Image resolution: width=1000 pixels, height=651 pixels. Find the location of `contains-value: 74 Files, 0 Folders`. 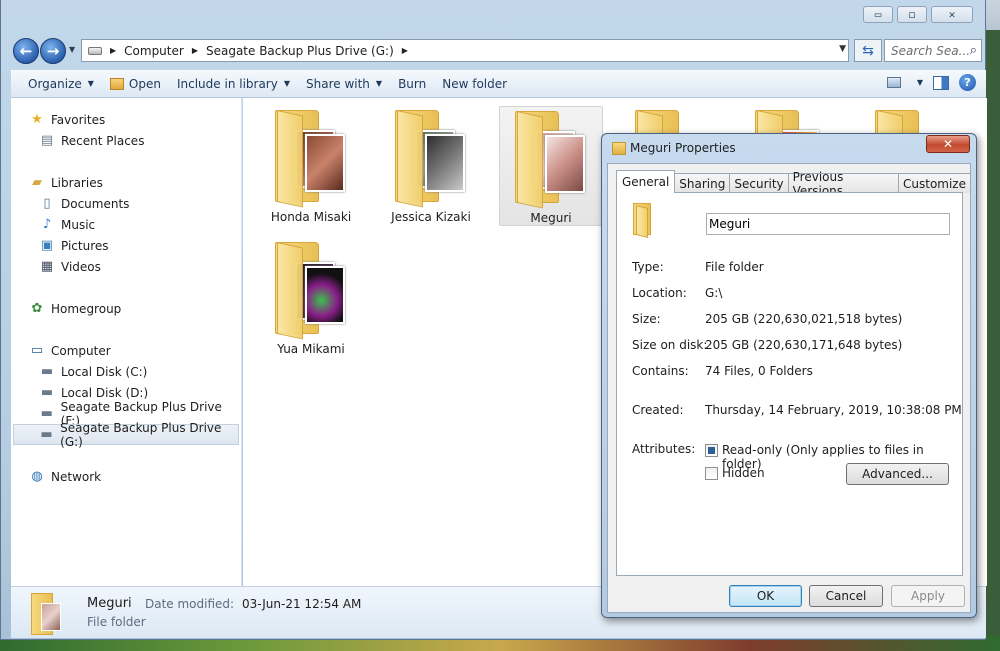

contains-value: 74 Files, 0 Folders is located at coordinates (759, 371).